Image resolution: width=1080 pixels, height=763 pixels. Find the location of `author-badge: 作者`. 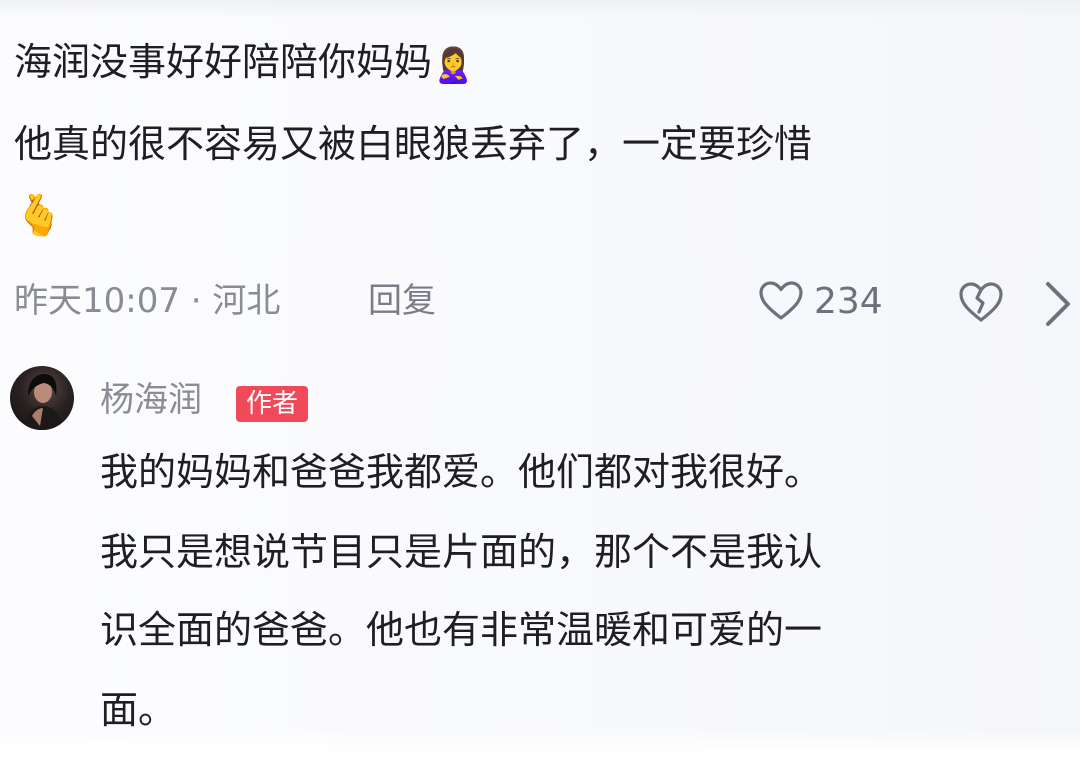

author-badge: 作者 is located at coordinates (272, 404).